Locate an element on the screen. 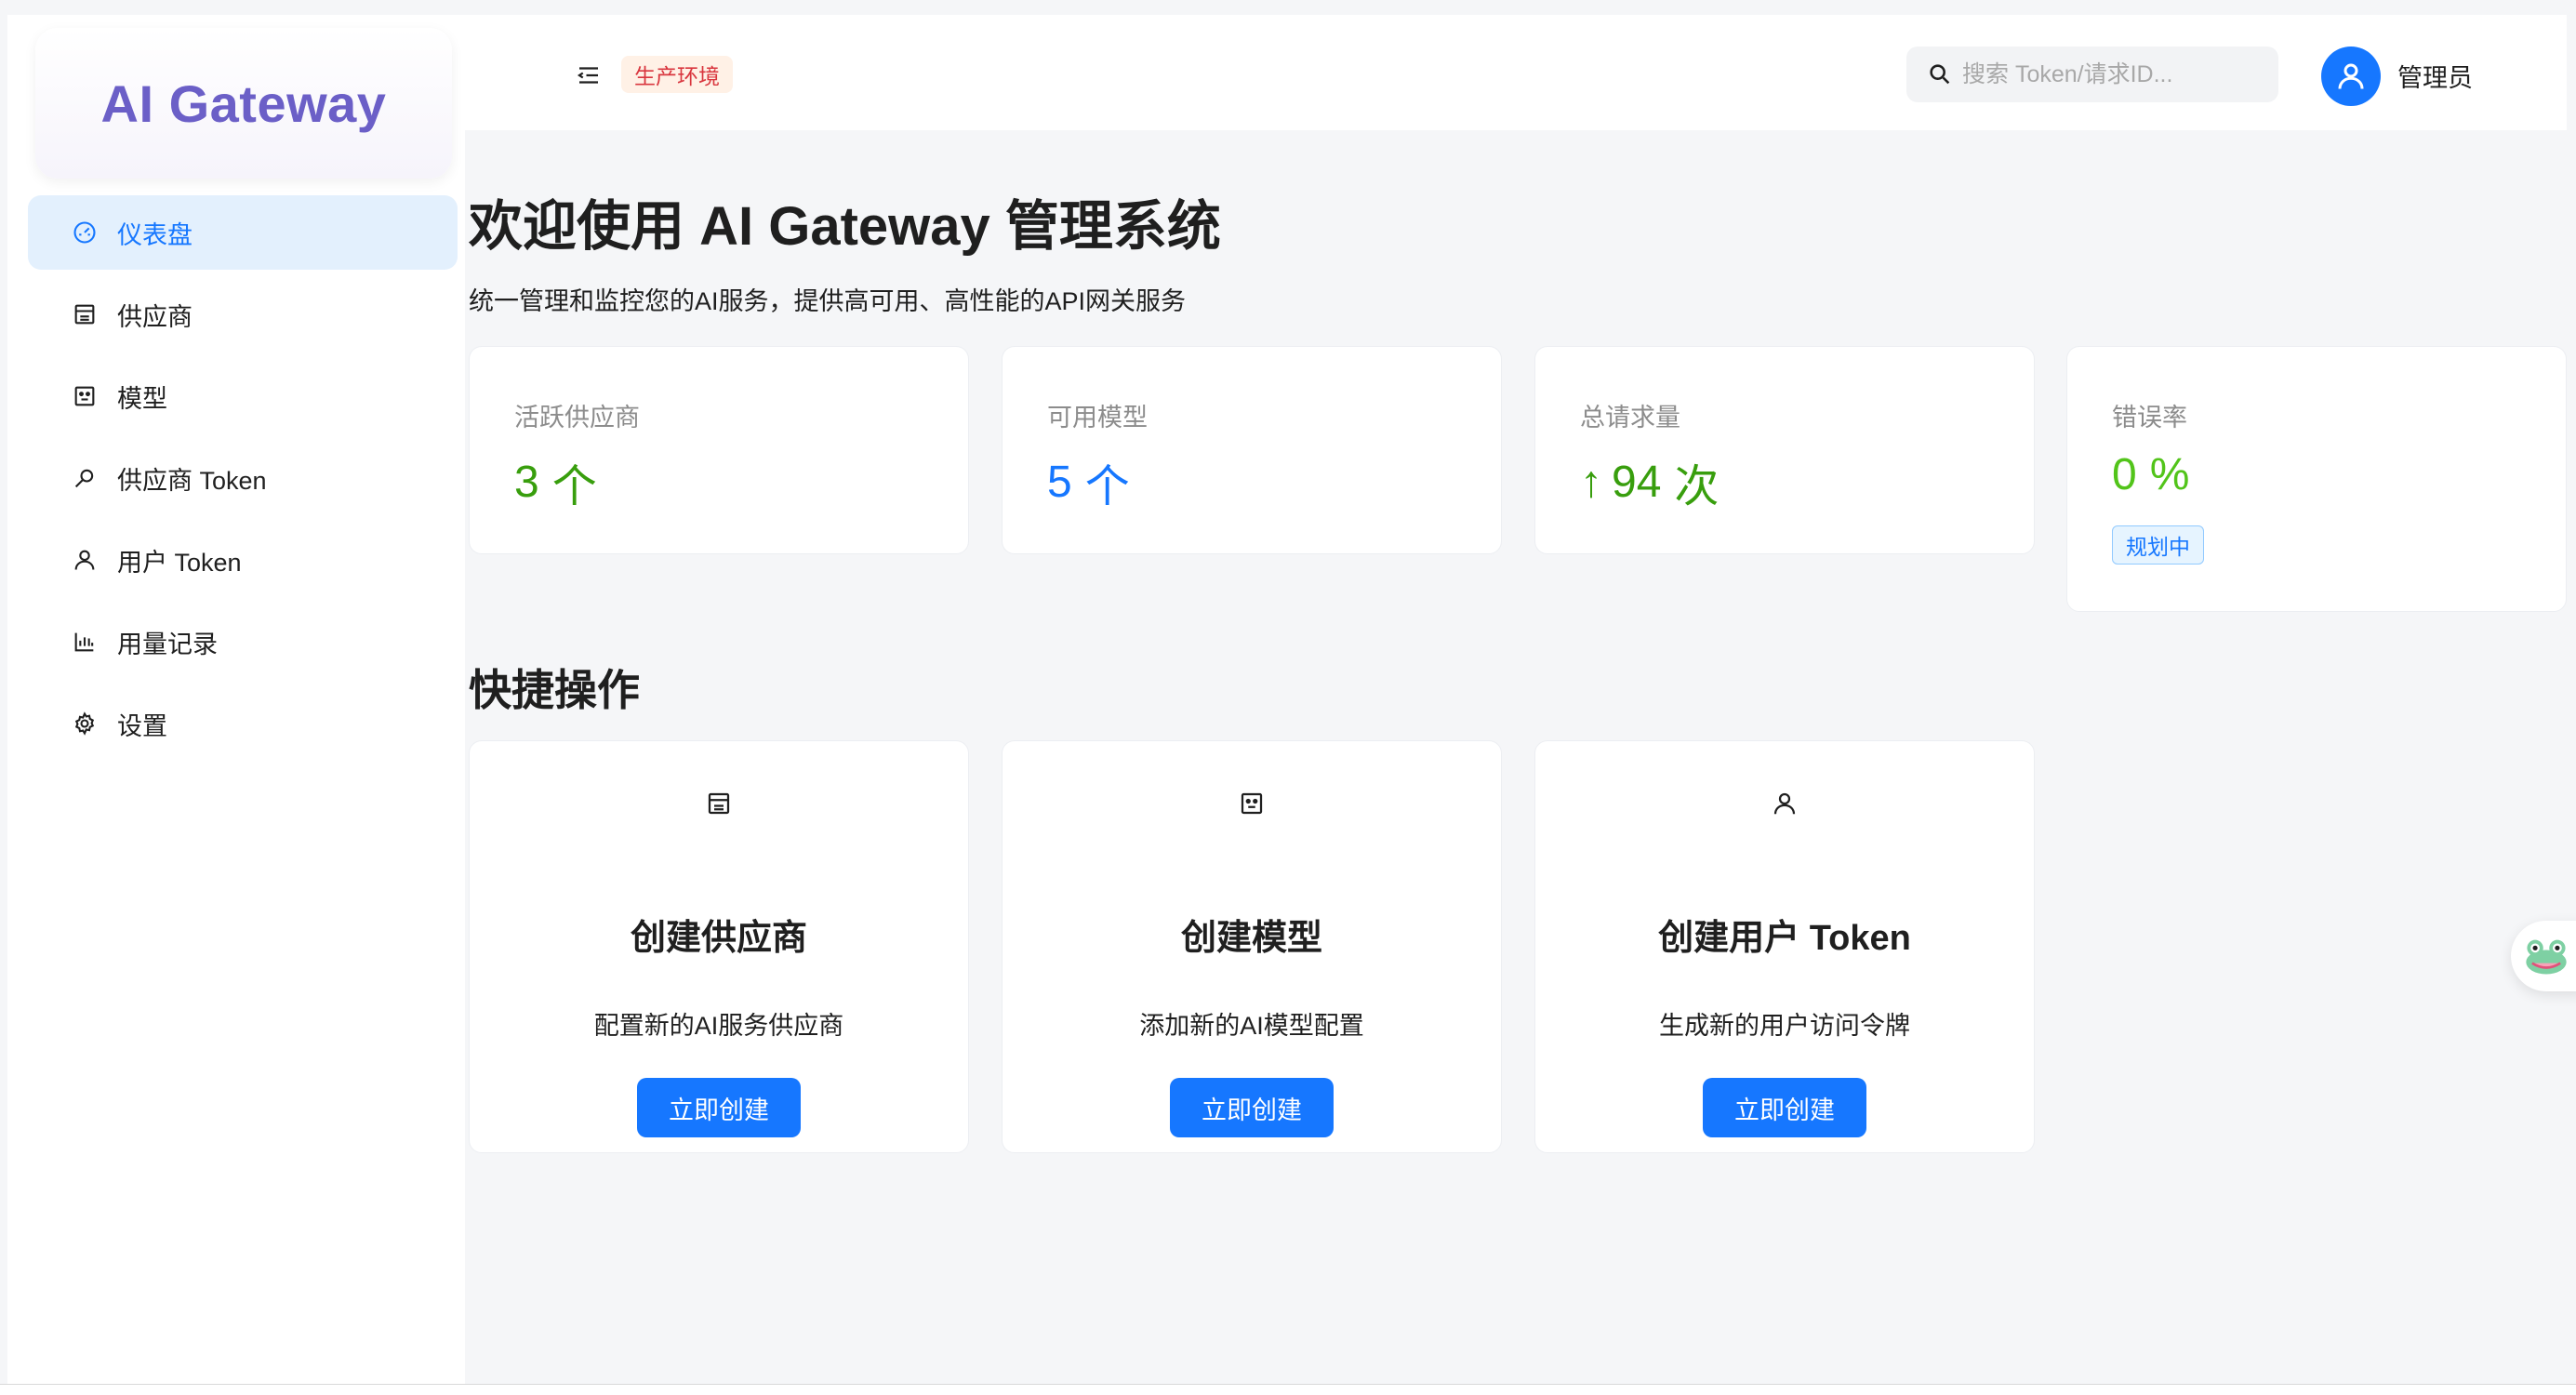 This screenshot has height=1395, width=2576. sidebar-nav: 仪表盘 供应商 模型 供应商 Token 用户 Token 用量记录 设置 is located at coordinates (243, 482).